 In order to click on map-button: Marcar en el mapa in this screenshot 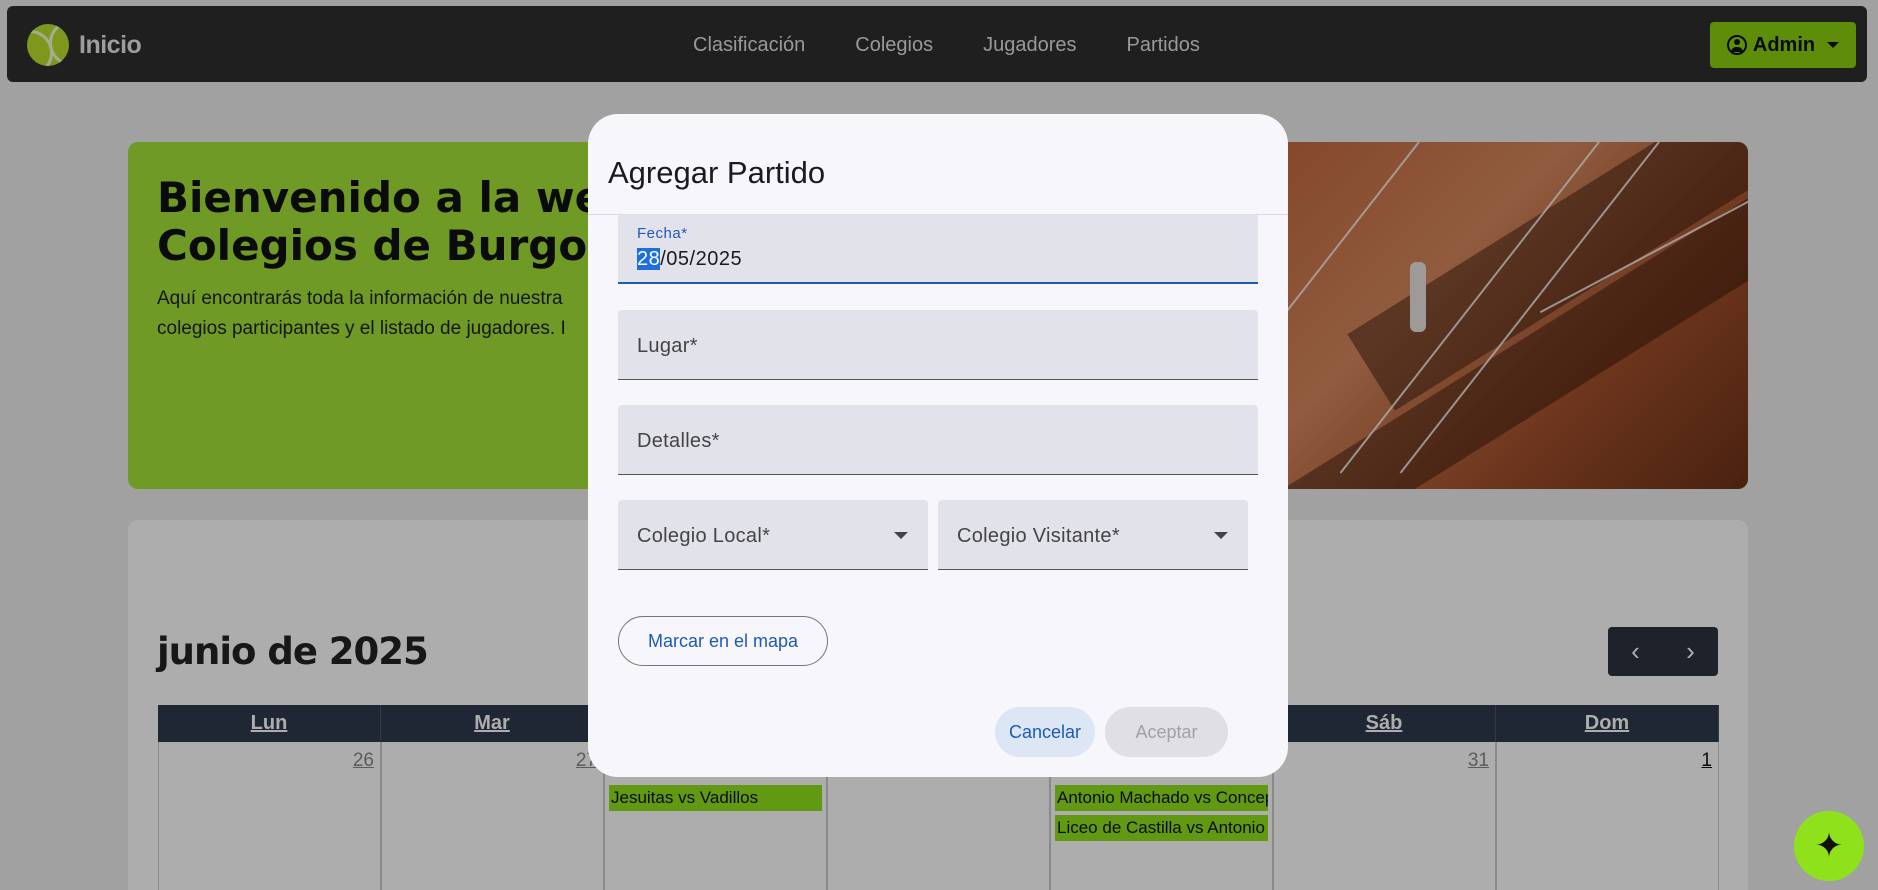, I will do `click(723, 641)`.